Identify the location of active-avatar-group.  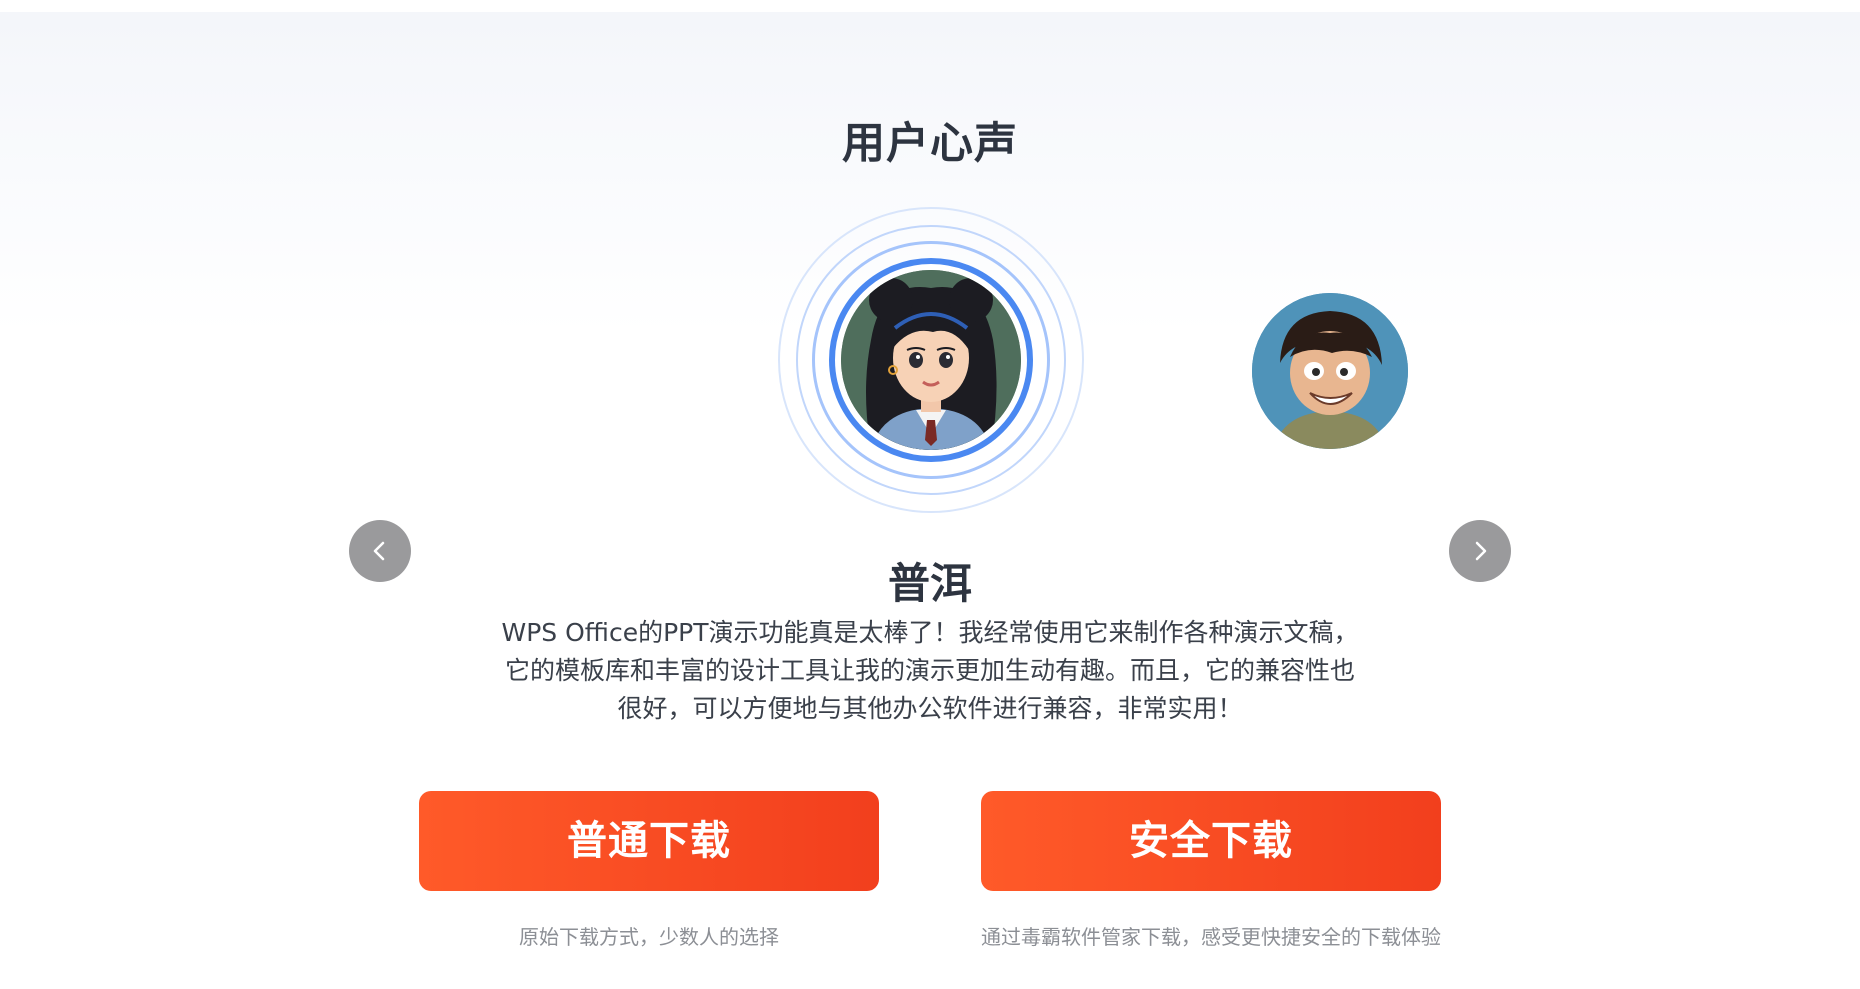
(931, 360).